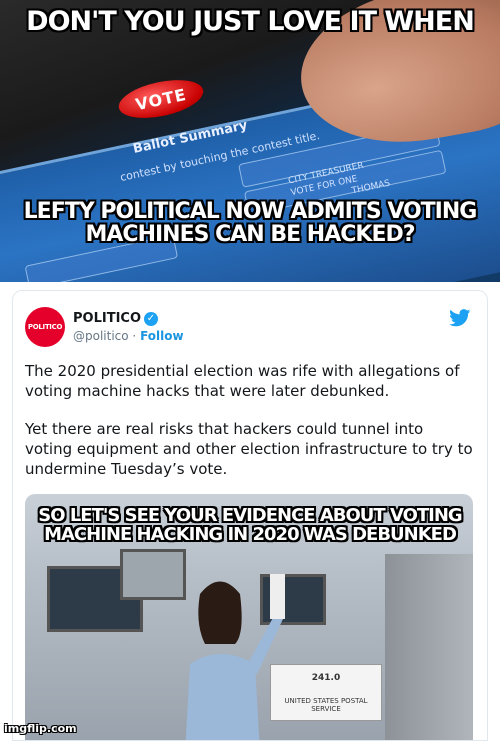 This screenshot has width=500, height=741. I want to click on account-handle: @politico · Follow, so click(128, 336).